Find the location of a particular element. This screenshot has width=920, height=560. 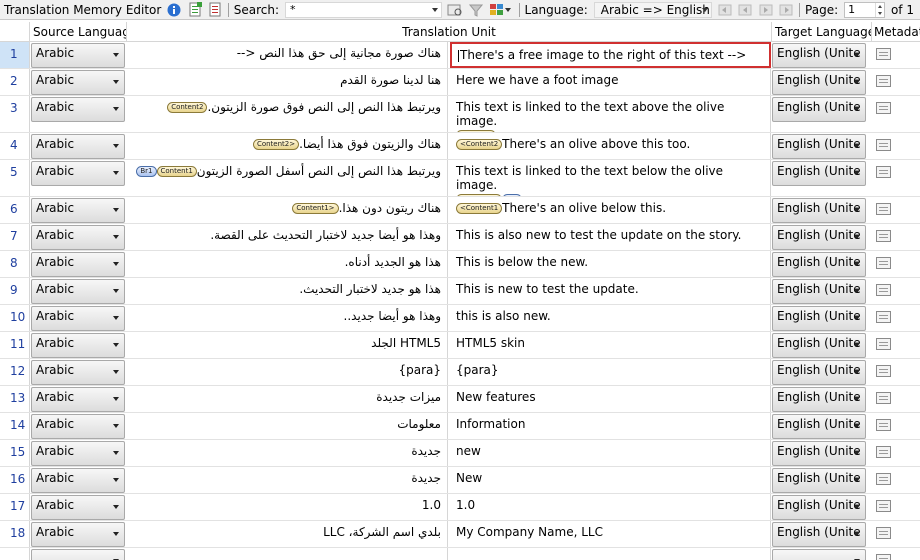

table-row: 16 Arabic جديدة New English (Unite is located at coordinates (460, 480).